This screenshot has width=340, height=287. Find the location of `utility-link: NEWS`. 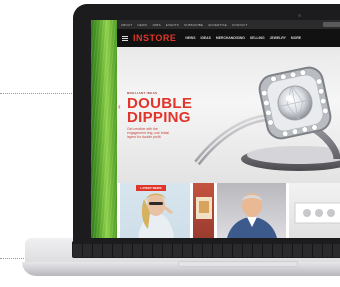

utility-link: NEWS is located at coordinates (142, 25).